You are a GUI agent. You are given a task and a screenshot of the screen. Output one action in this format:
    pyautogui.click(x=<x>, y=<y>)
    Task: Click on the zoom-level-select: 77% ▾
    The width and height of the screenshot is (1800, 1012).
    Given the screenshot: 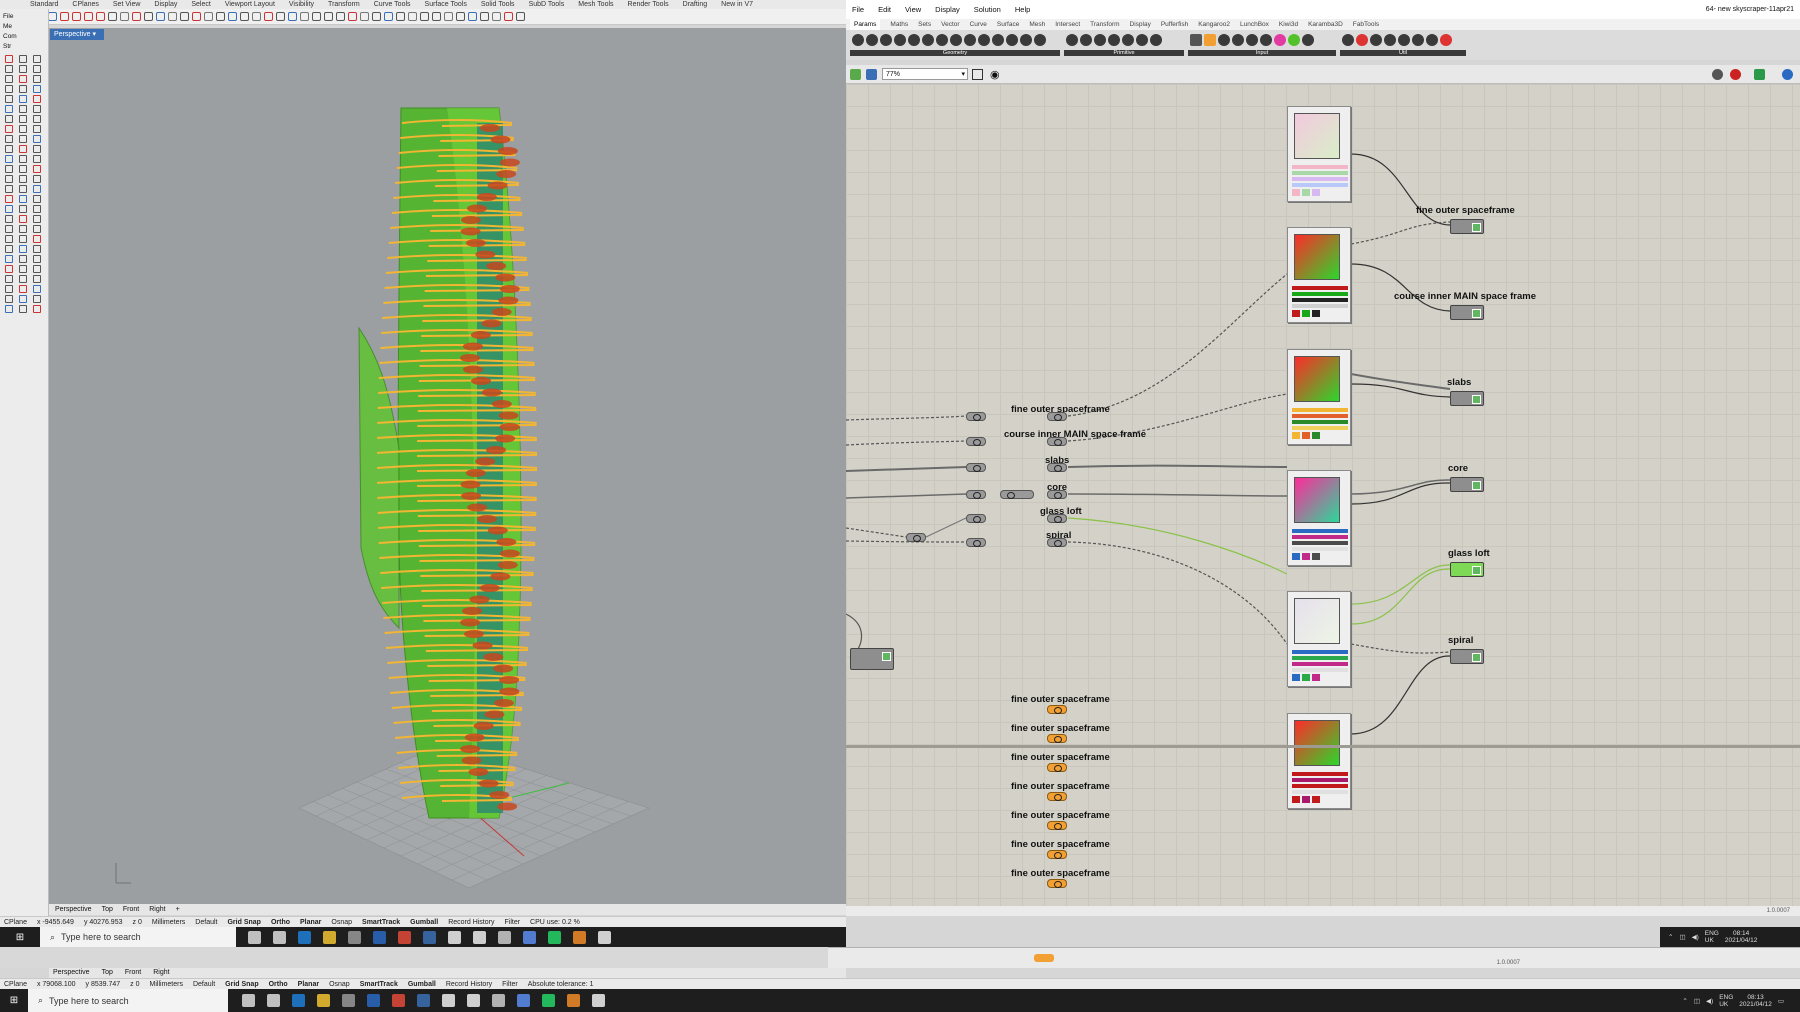 What is the action you would take?
    pyautogui.click(x=925, y=74)
    